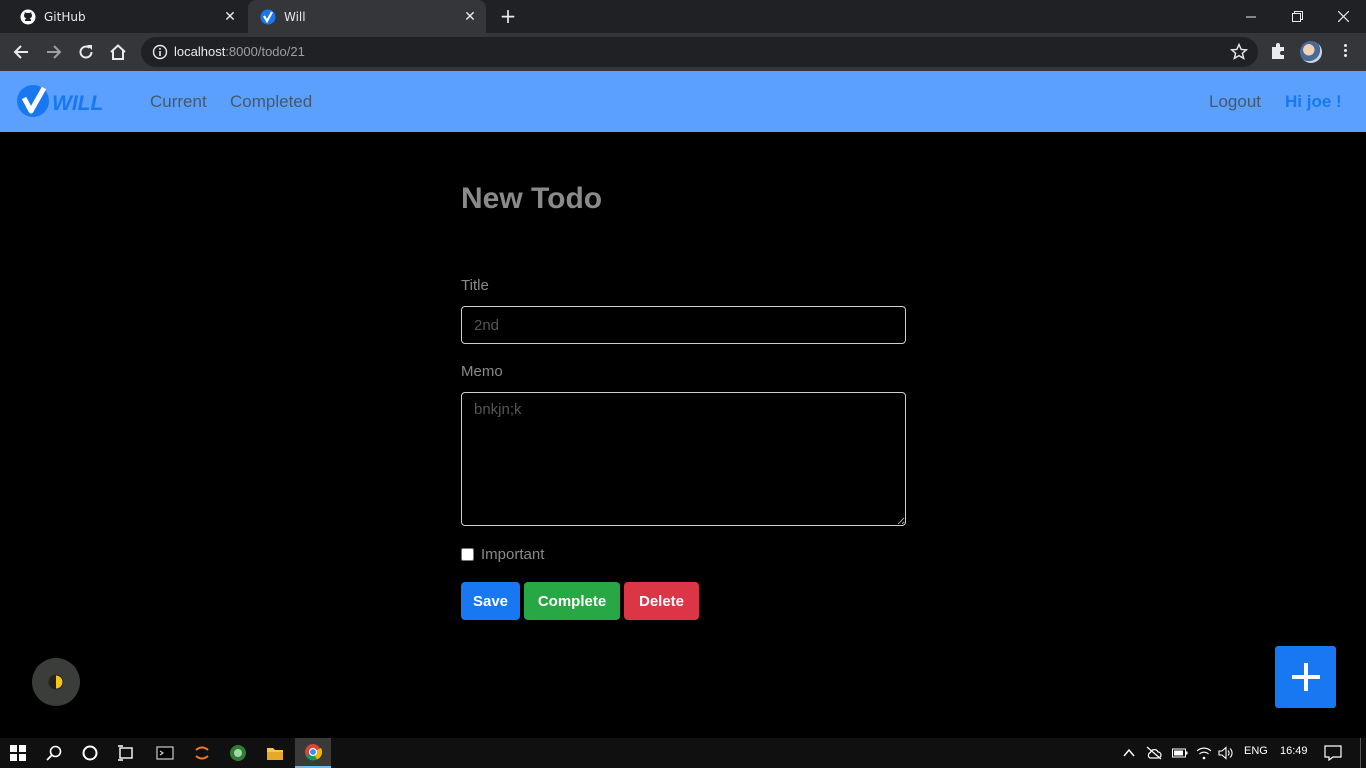 The image size is (1366, 768). I want to click on volume-icon, so click(1226, 753).